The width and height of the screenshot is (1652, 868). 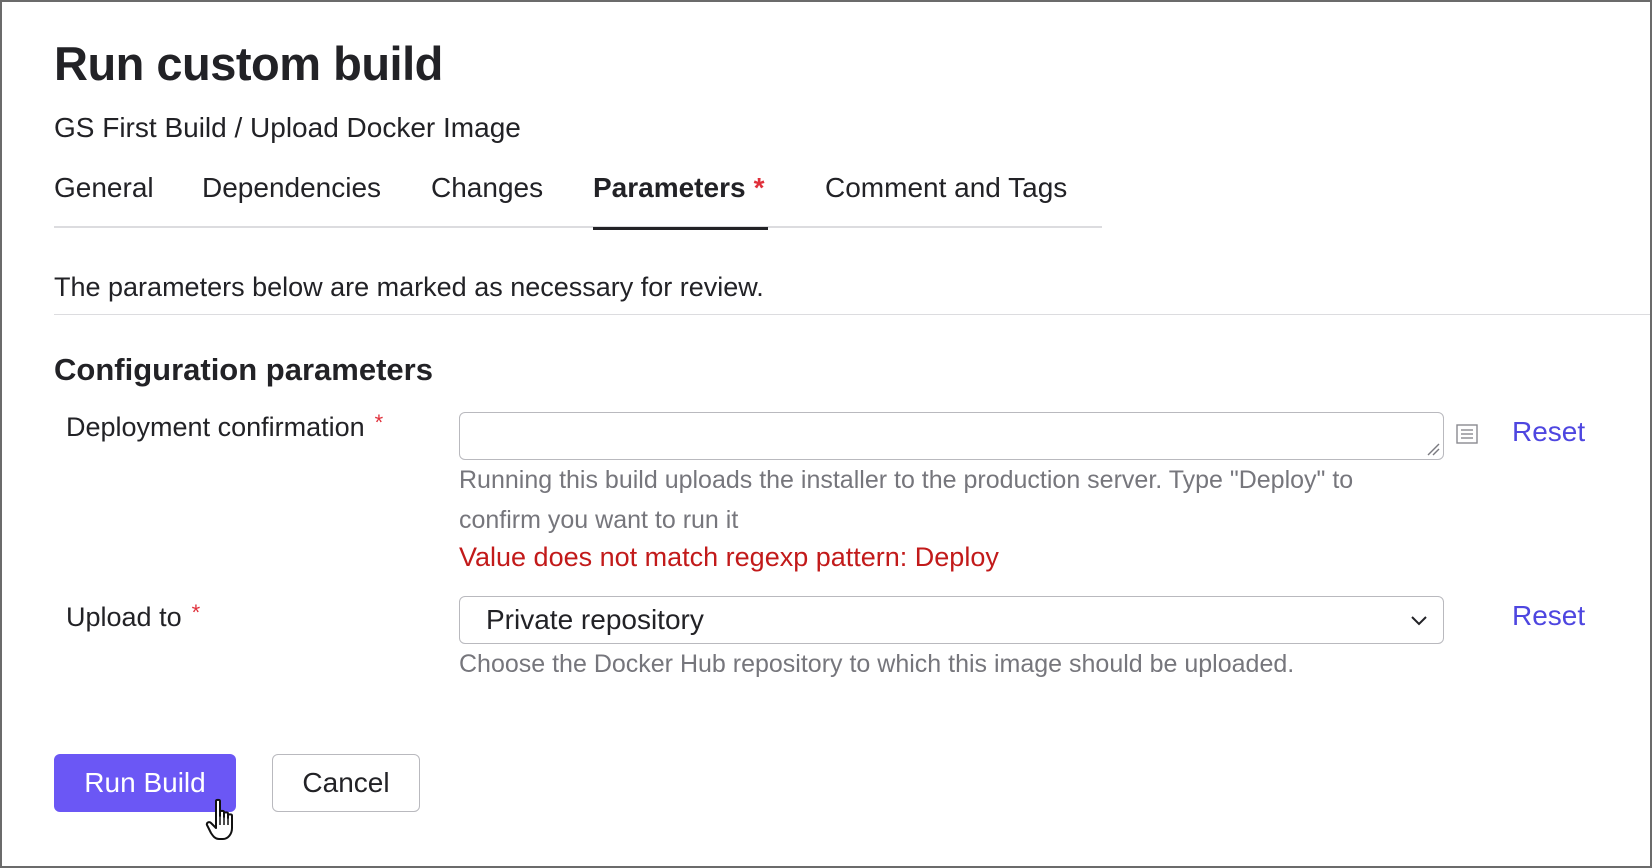 What do you see at coordinates (346, 783) in the screenshot?
I see `cancel-button: Cancel` at bounding box center [346, 783].